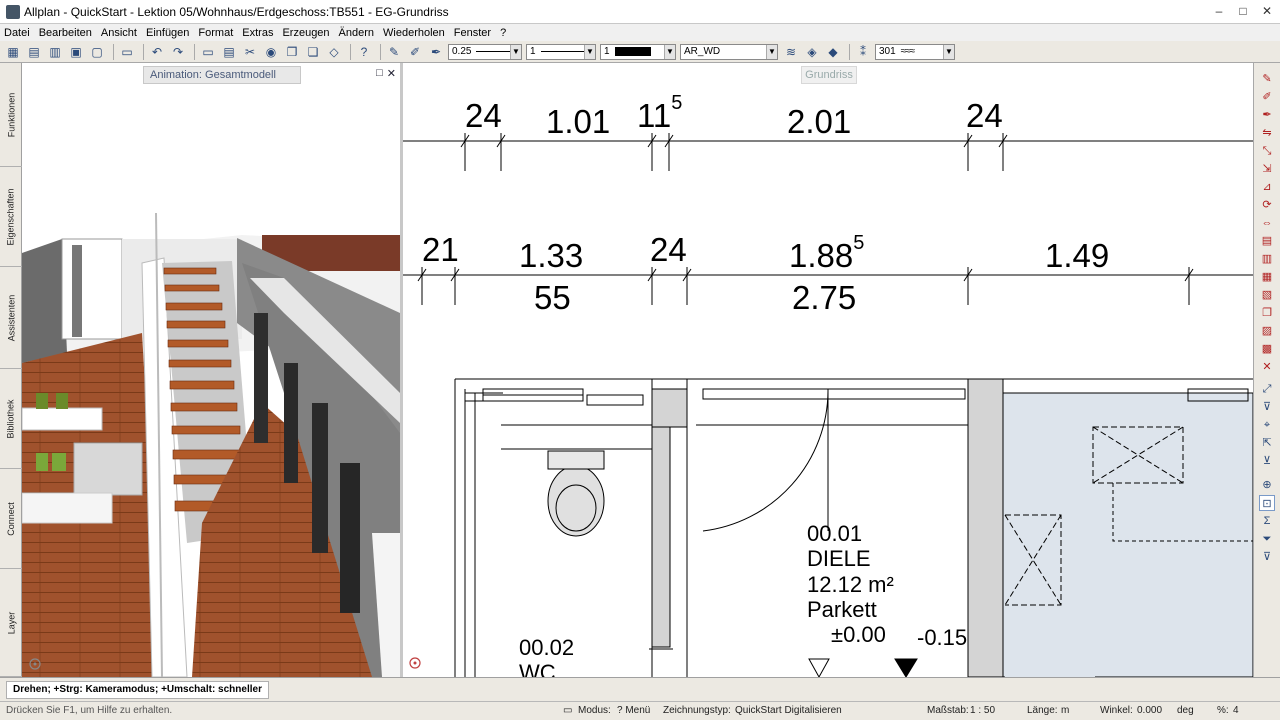  What do you see at coordinates (76, 52) in the screenshot?
I see `save-icon: ▣` at bounding box center [76, 52].